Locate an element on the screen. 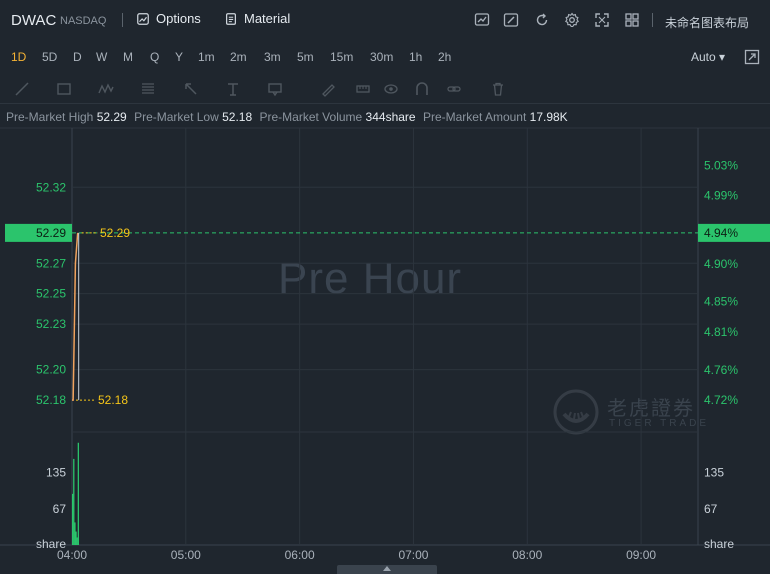 This screenshot has height=574, width=770. x-tick-label: 05:00 is located at coordinates (186, 555).